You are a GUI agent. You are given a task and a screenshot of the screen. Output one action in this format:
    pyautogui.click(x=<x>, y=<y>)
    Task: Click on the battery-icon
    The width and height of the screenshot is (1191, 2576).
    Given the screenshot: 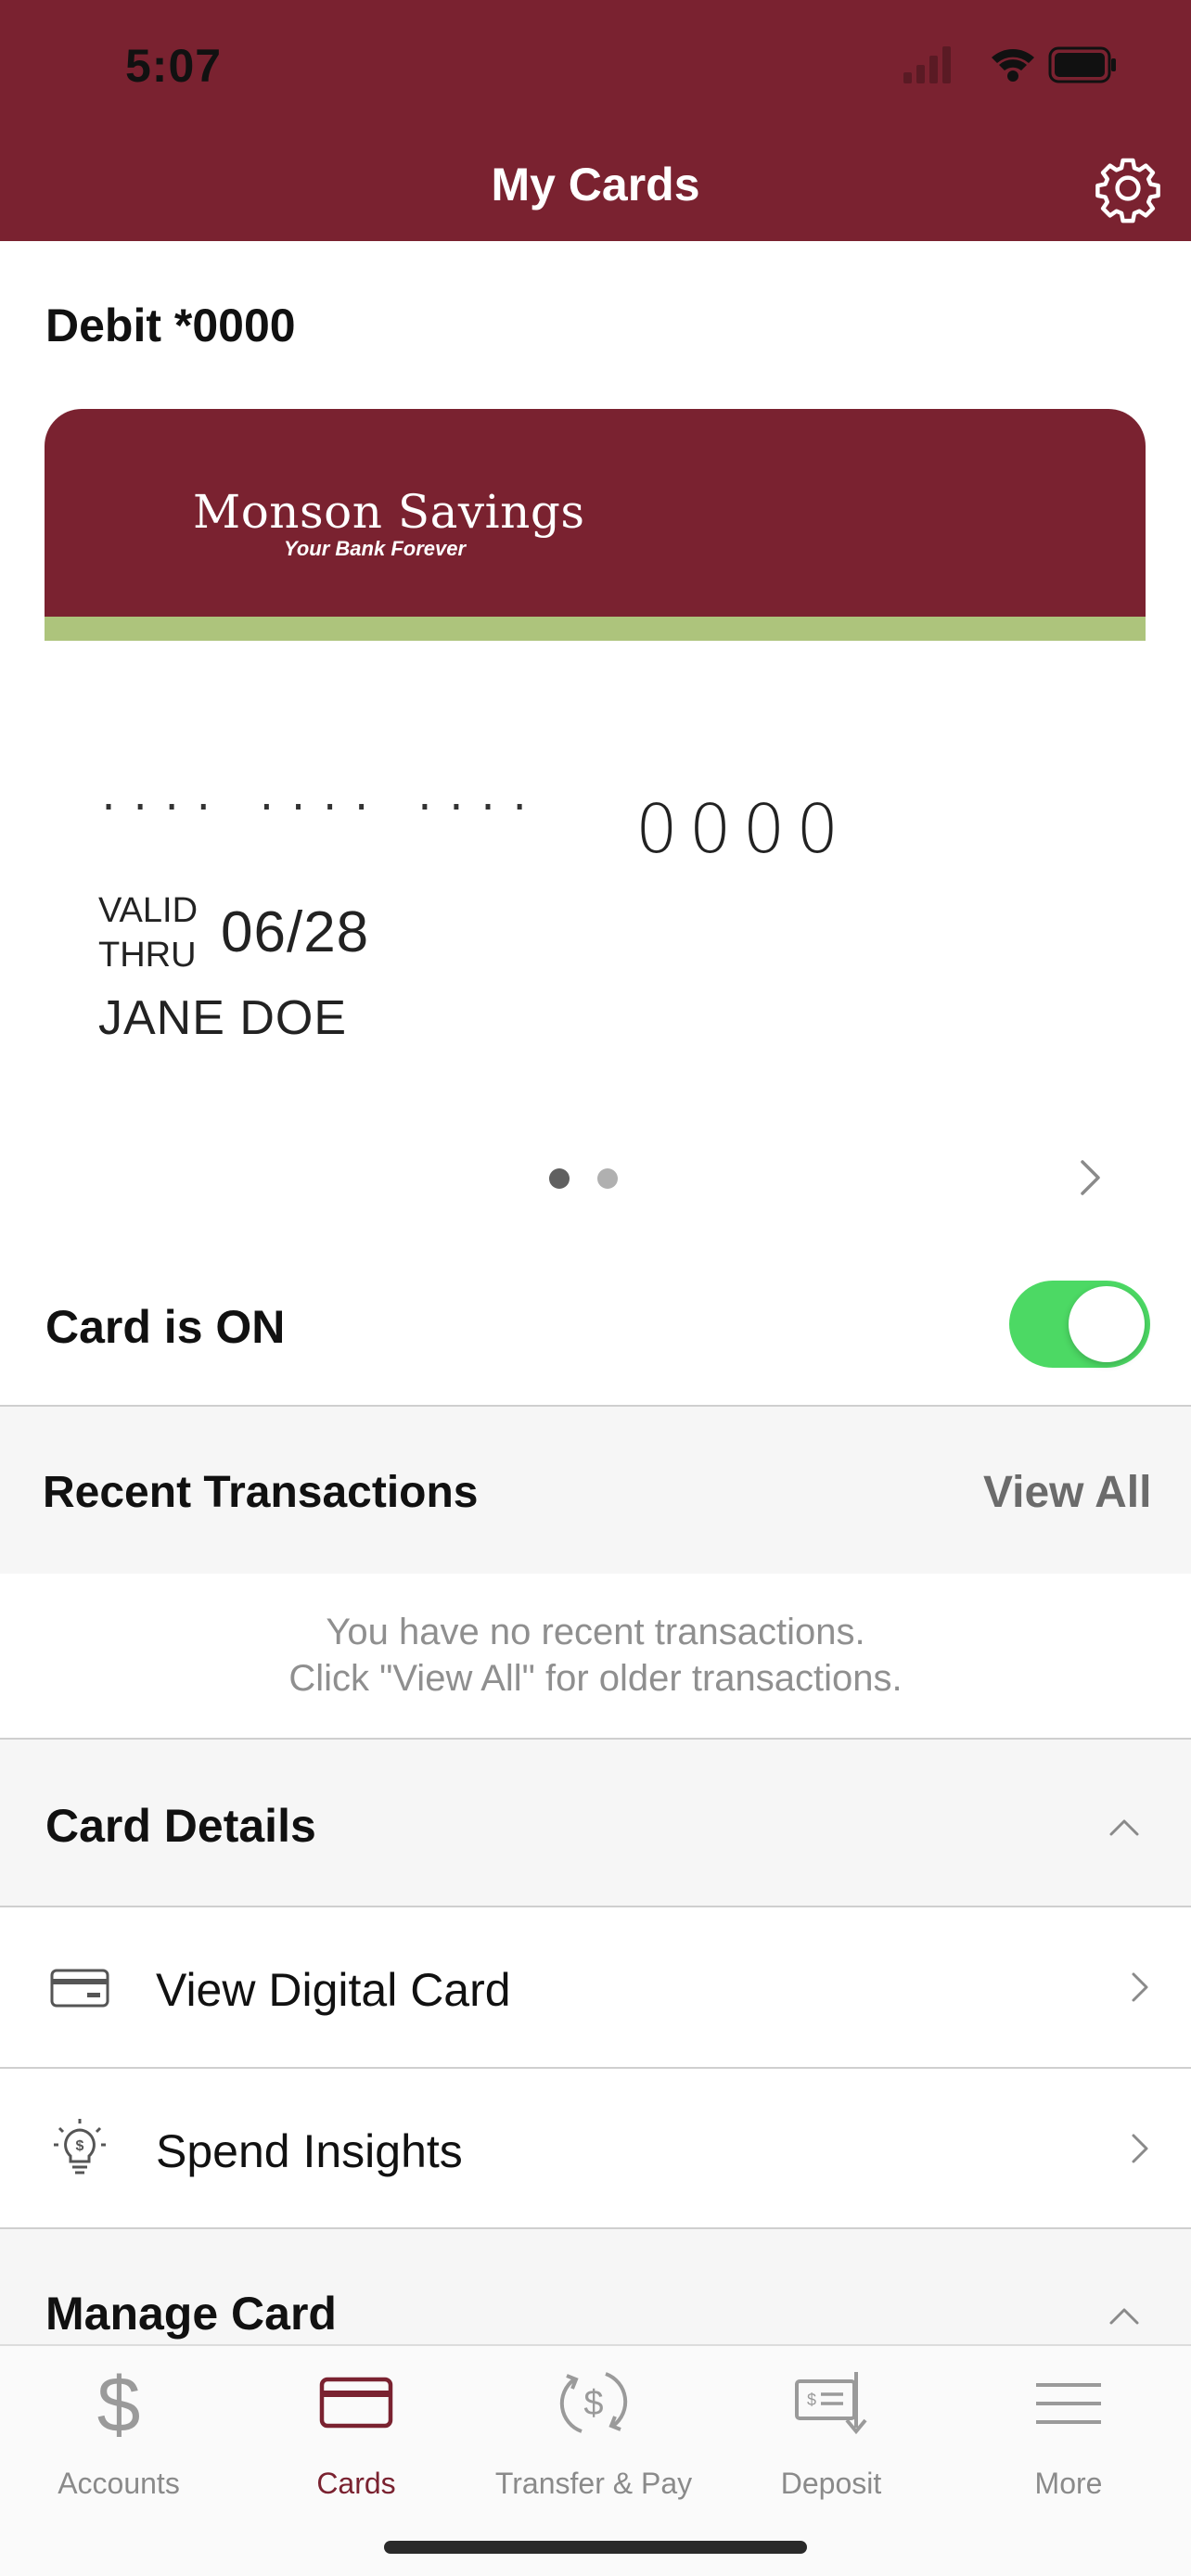 What is the action you would take?
    pyautogui.click(x=1082, y=64)
    